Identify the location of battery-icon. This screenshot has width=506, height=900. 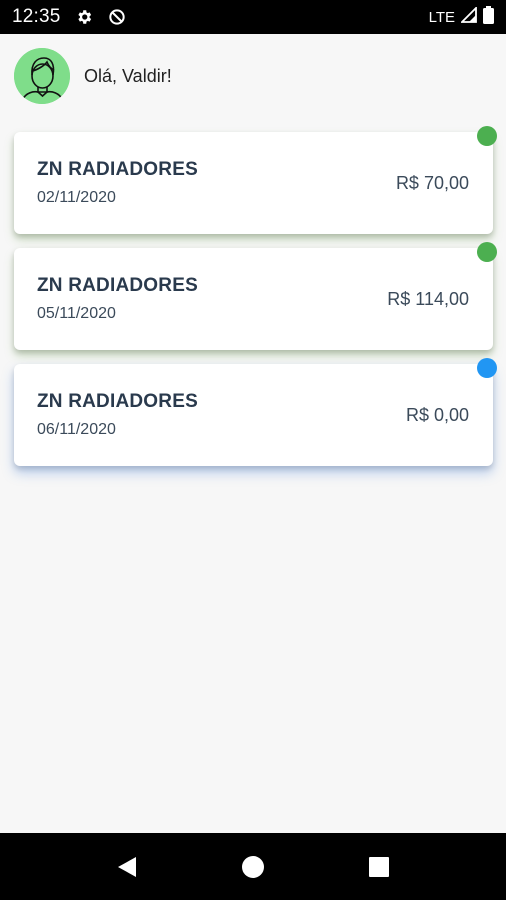
(488, 17).